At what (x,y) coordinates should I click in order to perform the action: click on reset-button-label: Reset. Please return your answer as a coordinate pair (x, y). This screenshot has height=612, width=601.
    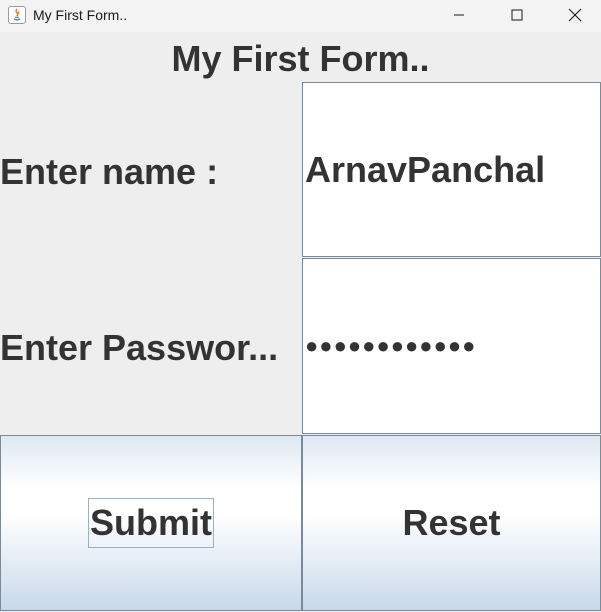
    Looking at the image, I should click on (451, 522).